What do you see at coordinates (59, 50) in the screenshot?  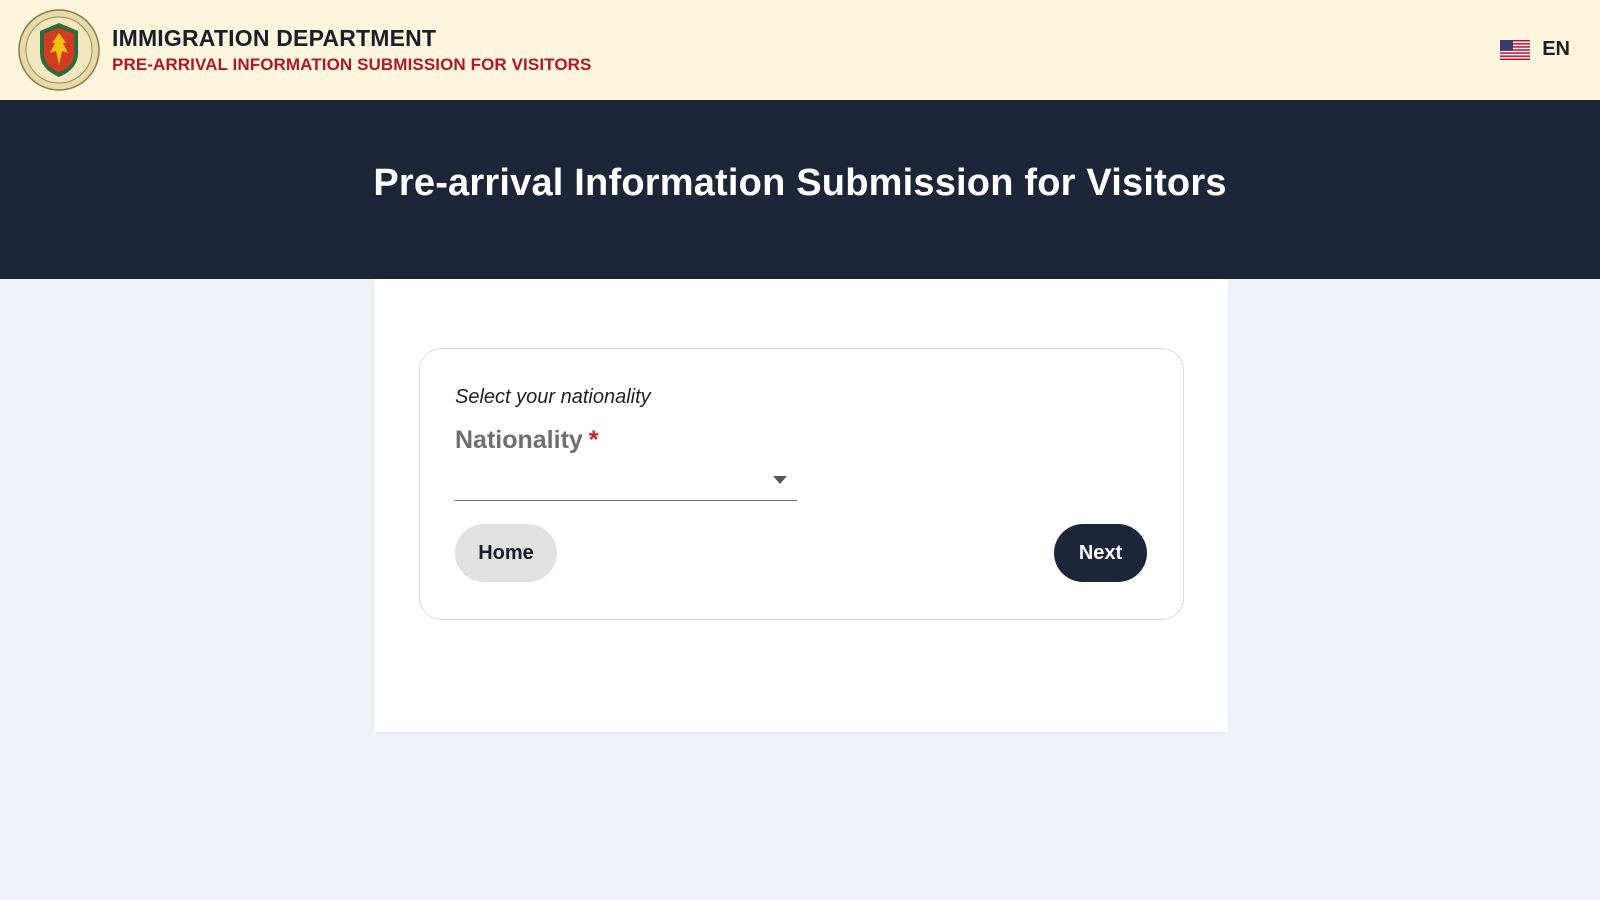 I see `immigration-emblem-icon` at bounding box center [59, 50].